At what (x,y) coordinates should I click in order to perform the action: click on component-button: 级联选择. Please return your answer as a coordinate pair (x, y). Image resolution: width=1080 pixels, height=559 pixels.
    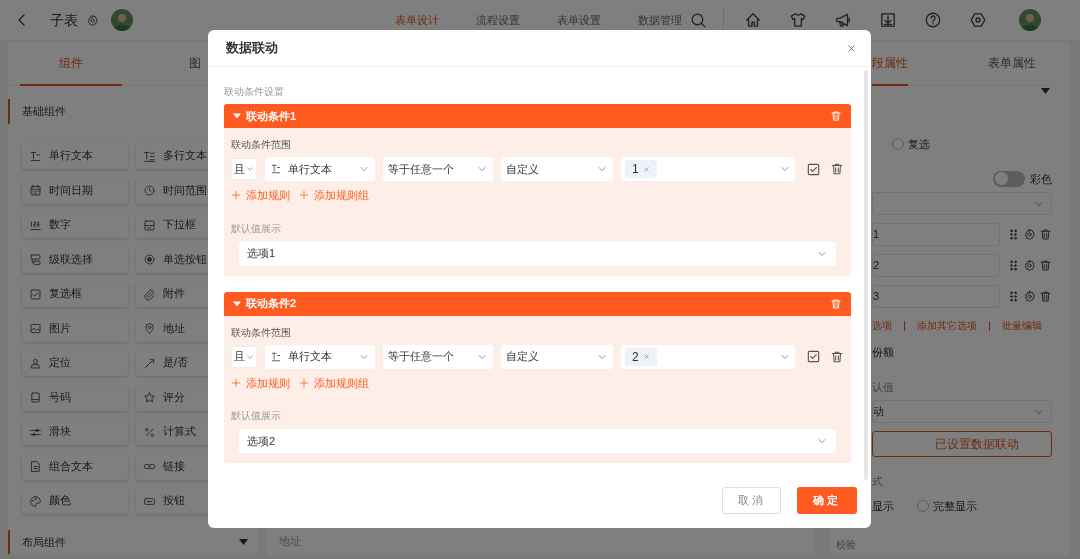
    Looking at the image, I should click on (75, 259).